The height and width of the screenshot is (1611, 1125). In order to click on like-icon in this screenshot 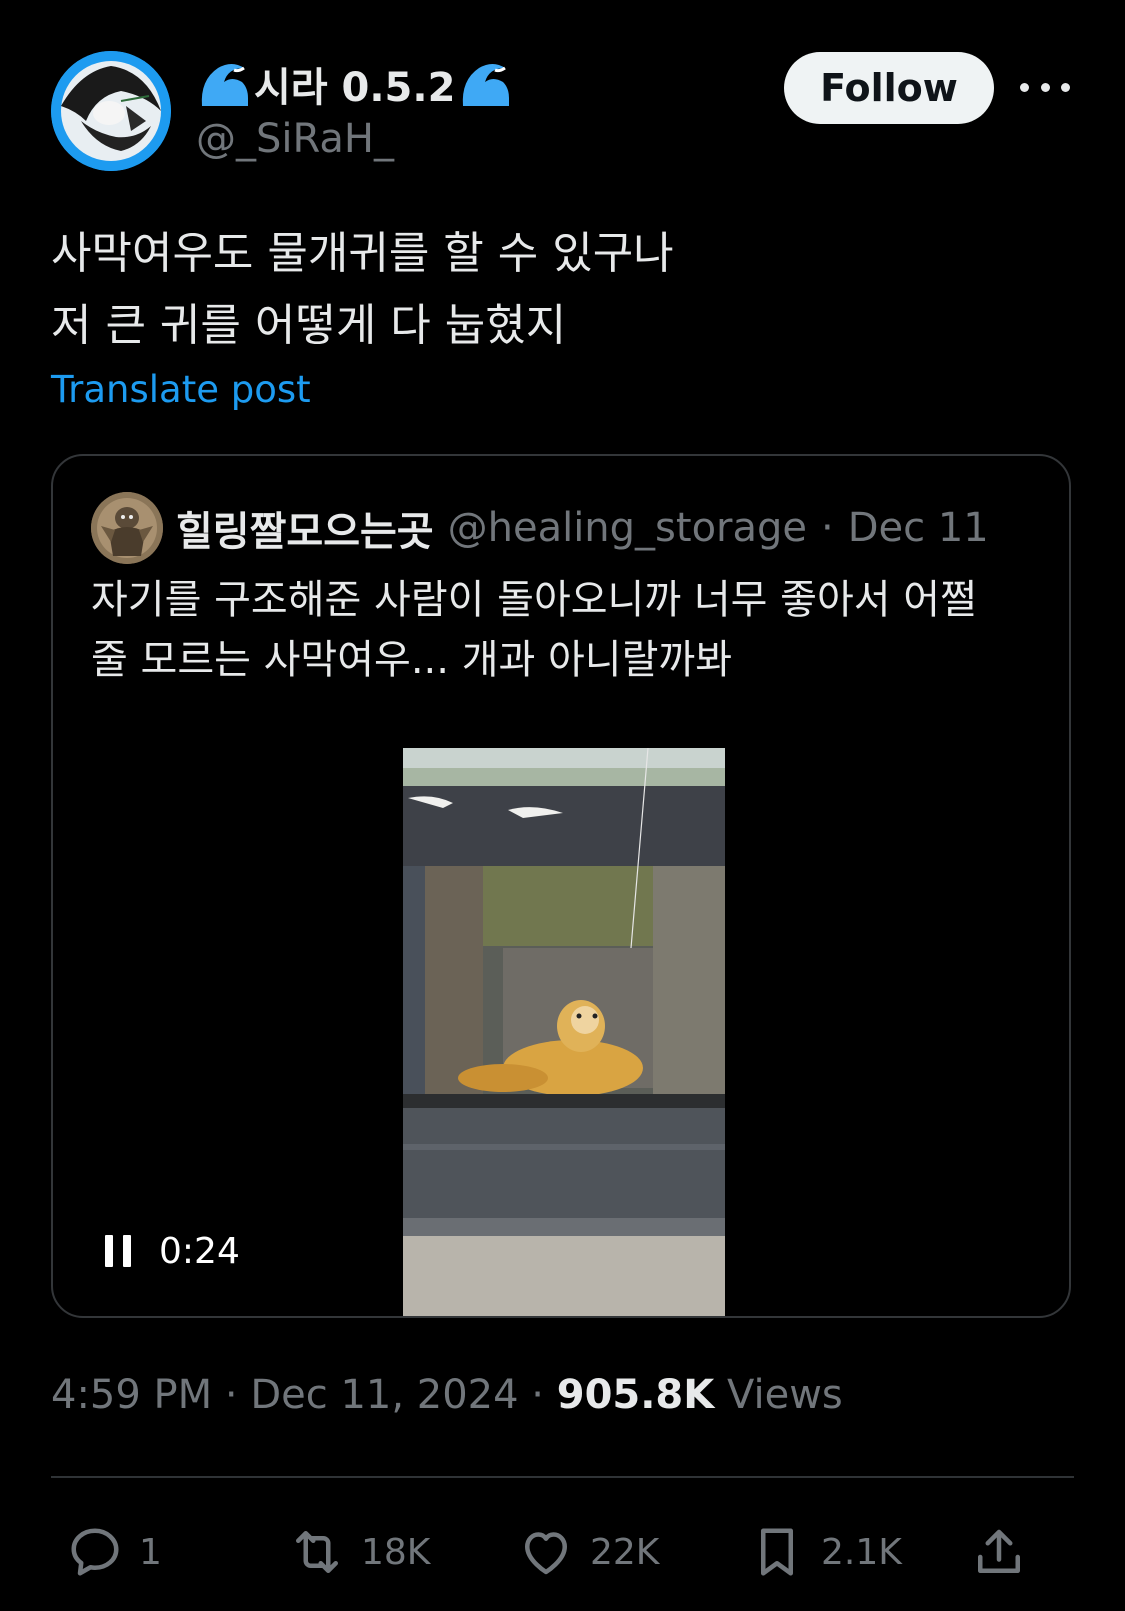, I will do `click(546, 1553)`.